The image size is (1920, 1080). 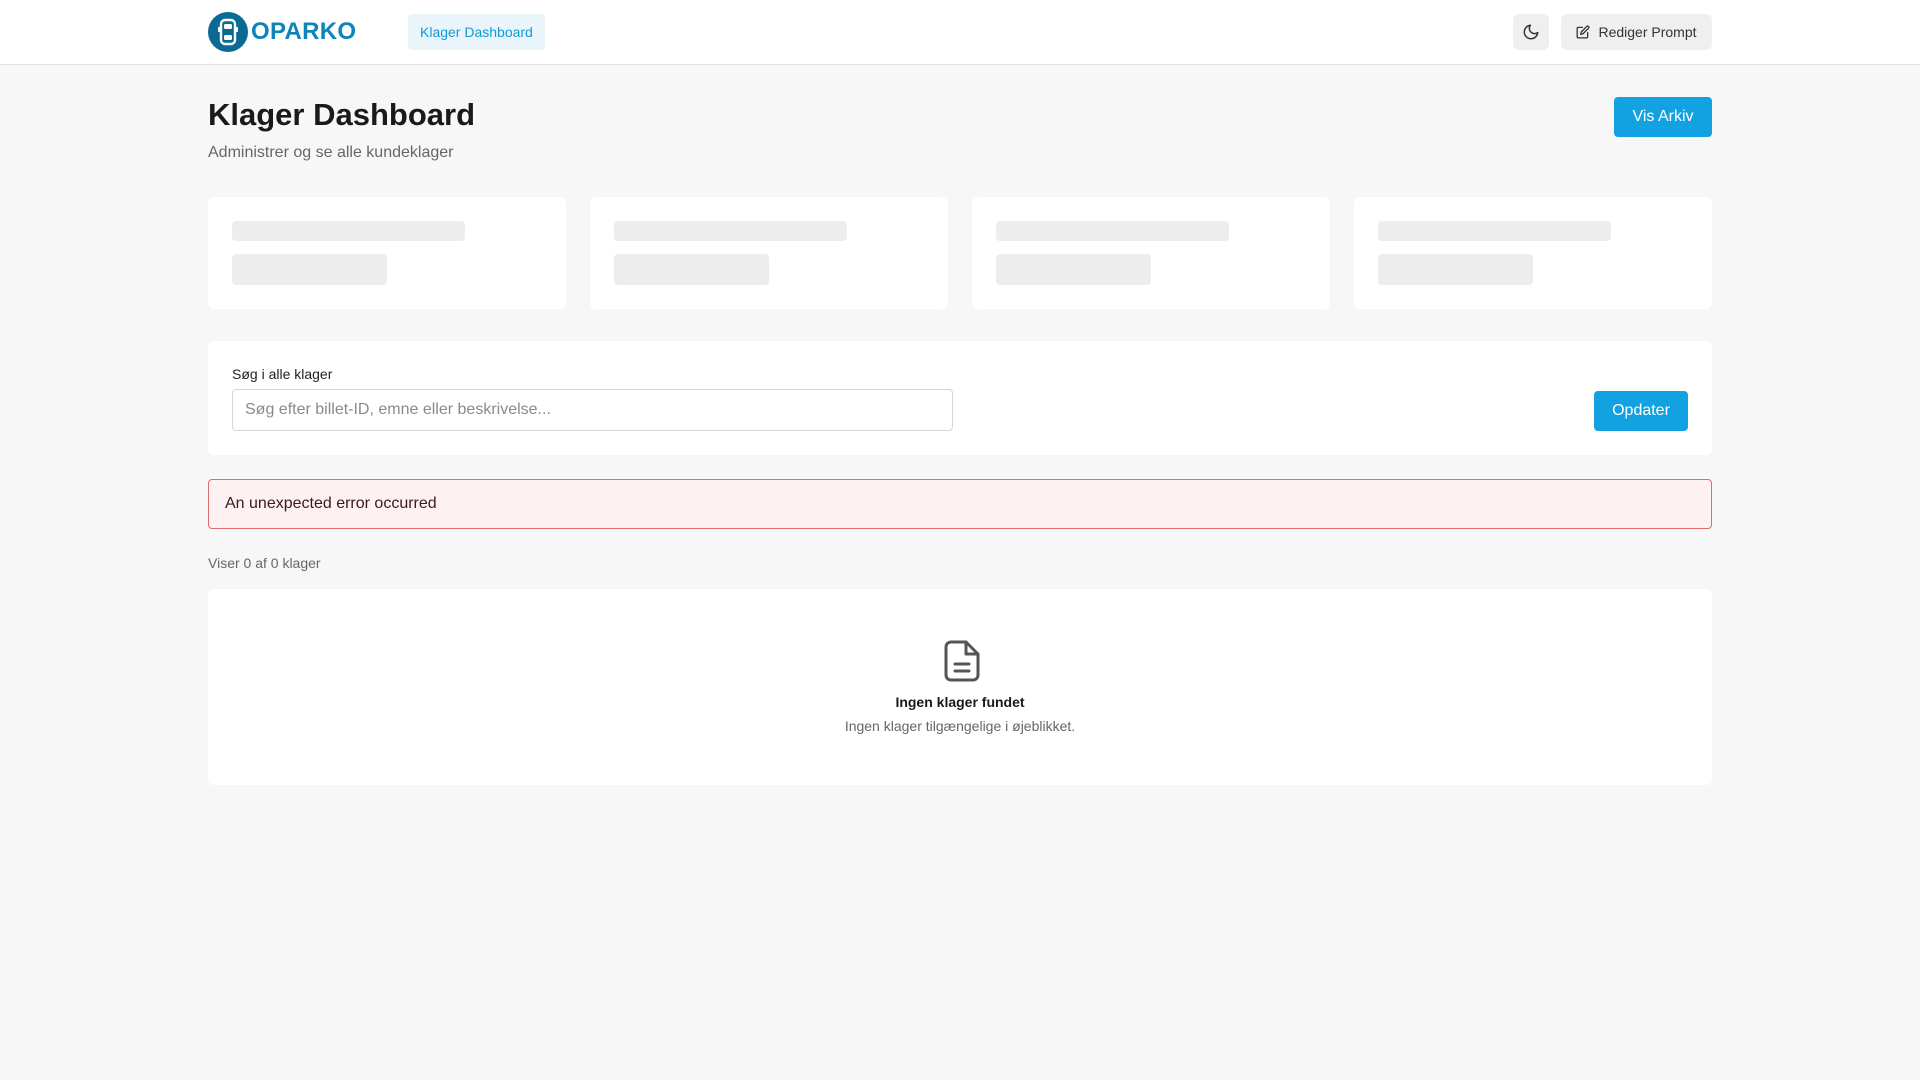 I want to click on nav-link-klager-dashboard: Klager Dashboard, so click(x=476, y=32).